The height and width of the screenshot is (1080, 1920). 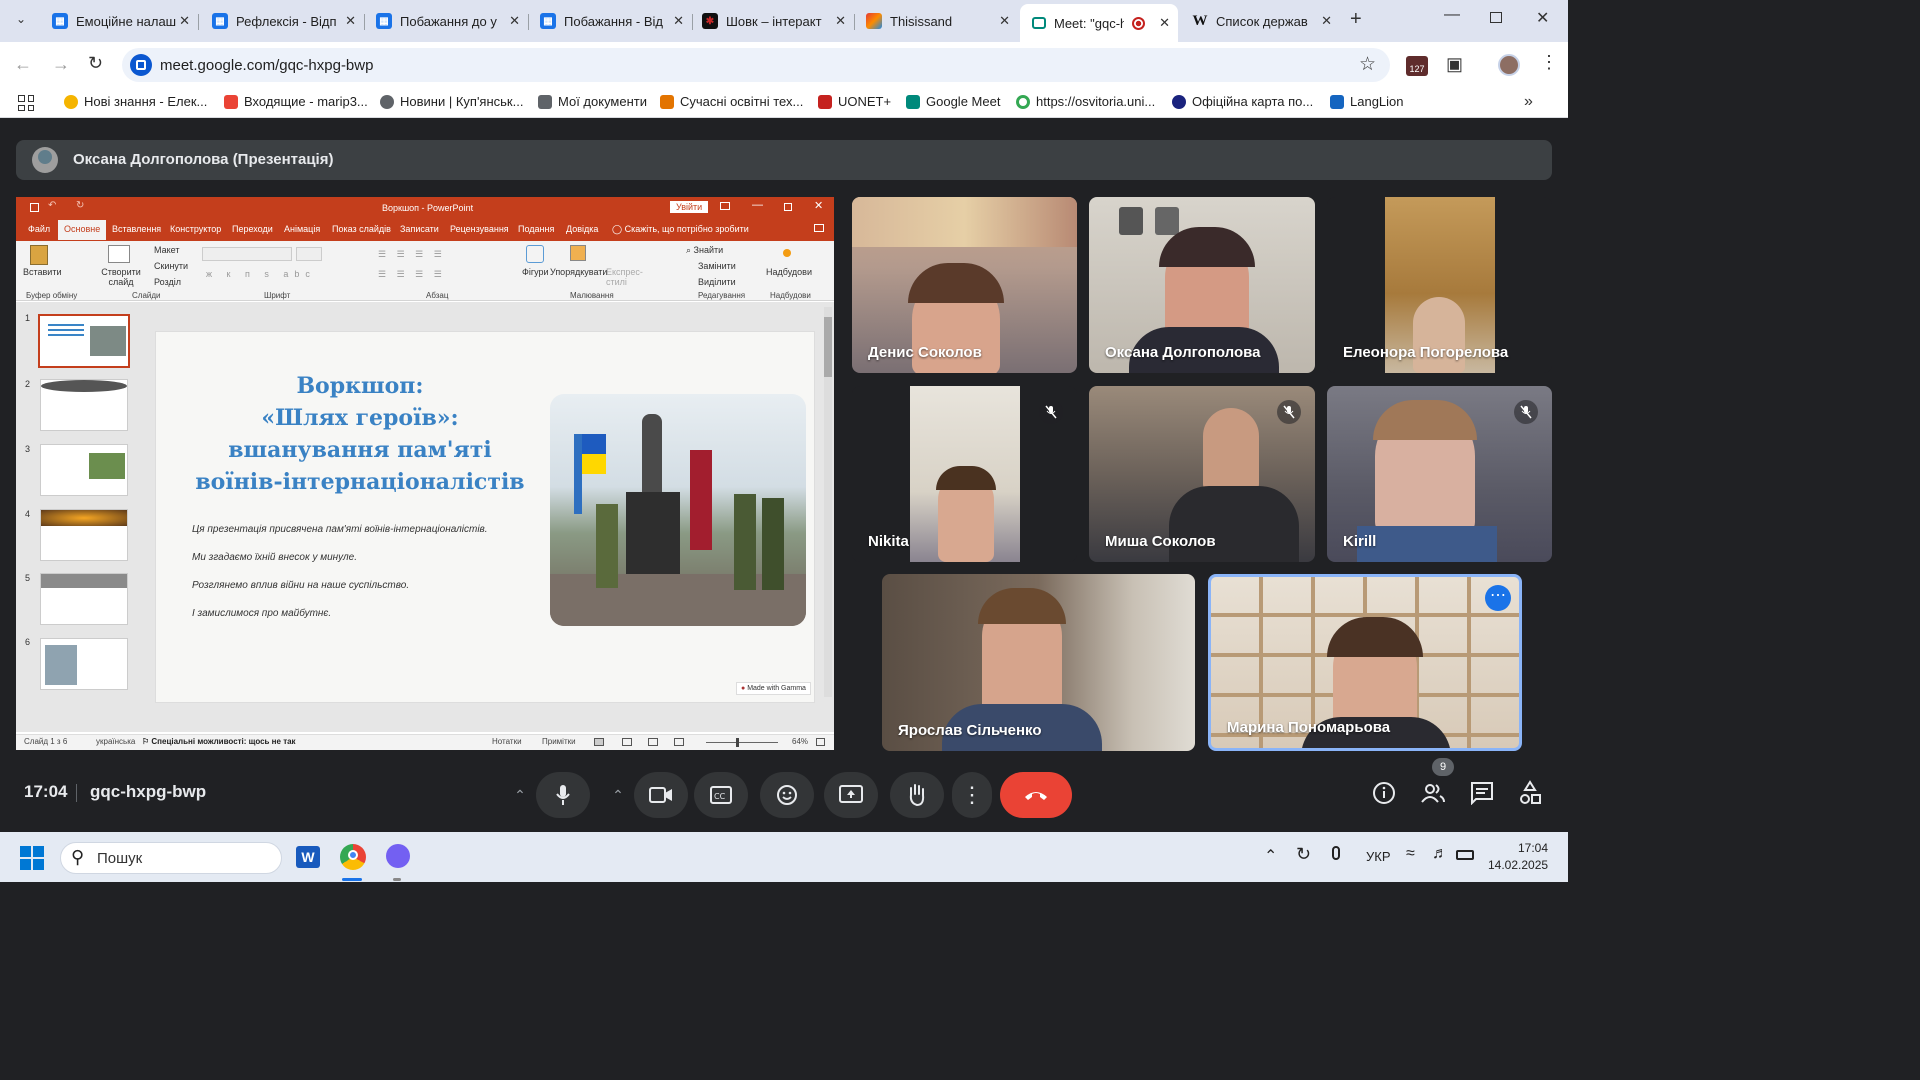 What do you see at coordinates (1439, 474) in the screenshot?
I see `participant-tile: Kirill` at bounding box center [1439, 474].